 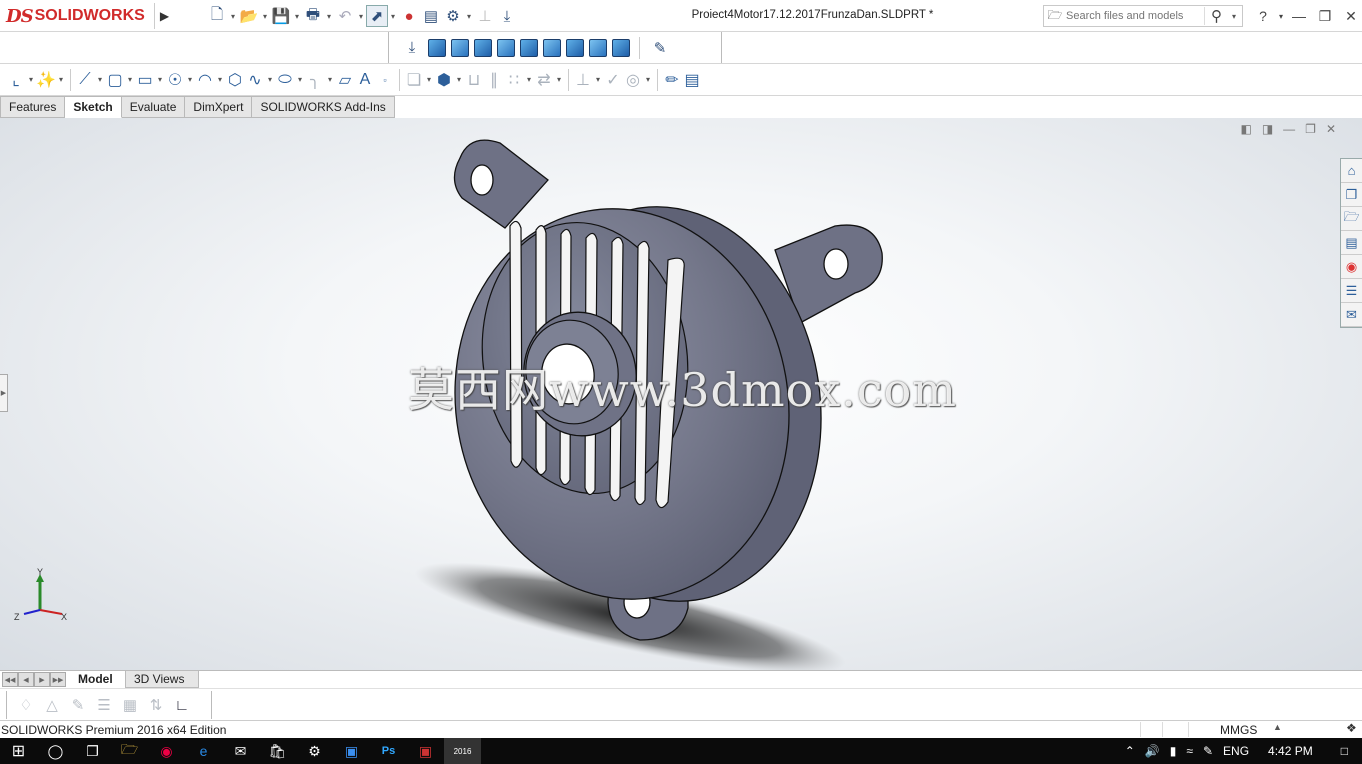 What do you see at coordinates (92, 751) in the screenshot?
I see `task-view-icon: ❐` at bounding box center [92, 751].